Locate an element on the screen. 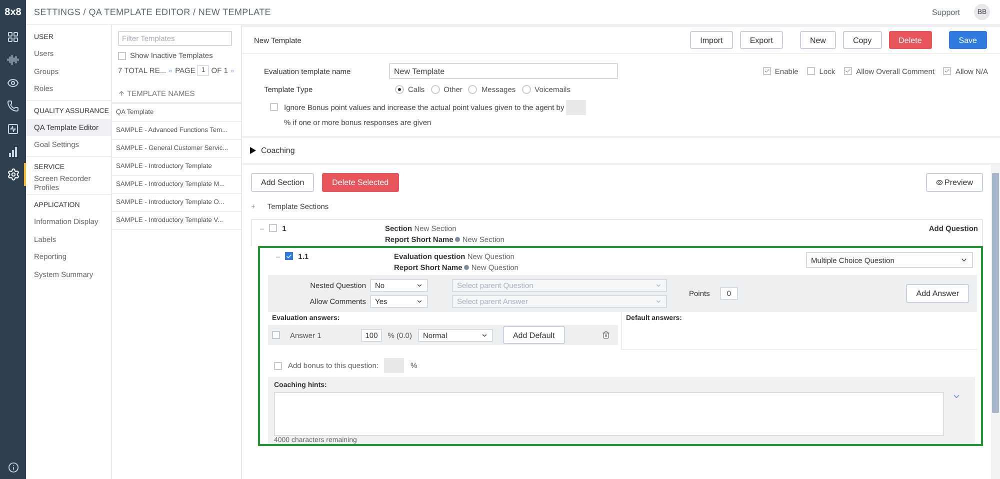 This screenshot has width=1000, height=479. toolbar-button: Export is located at coordinates (761, 40).